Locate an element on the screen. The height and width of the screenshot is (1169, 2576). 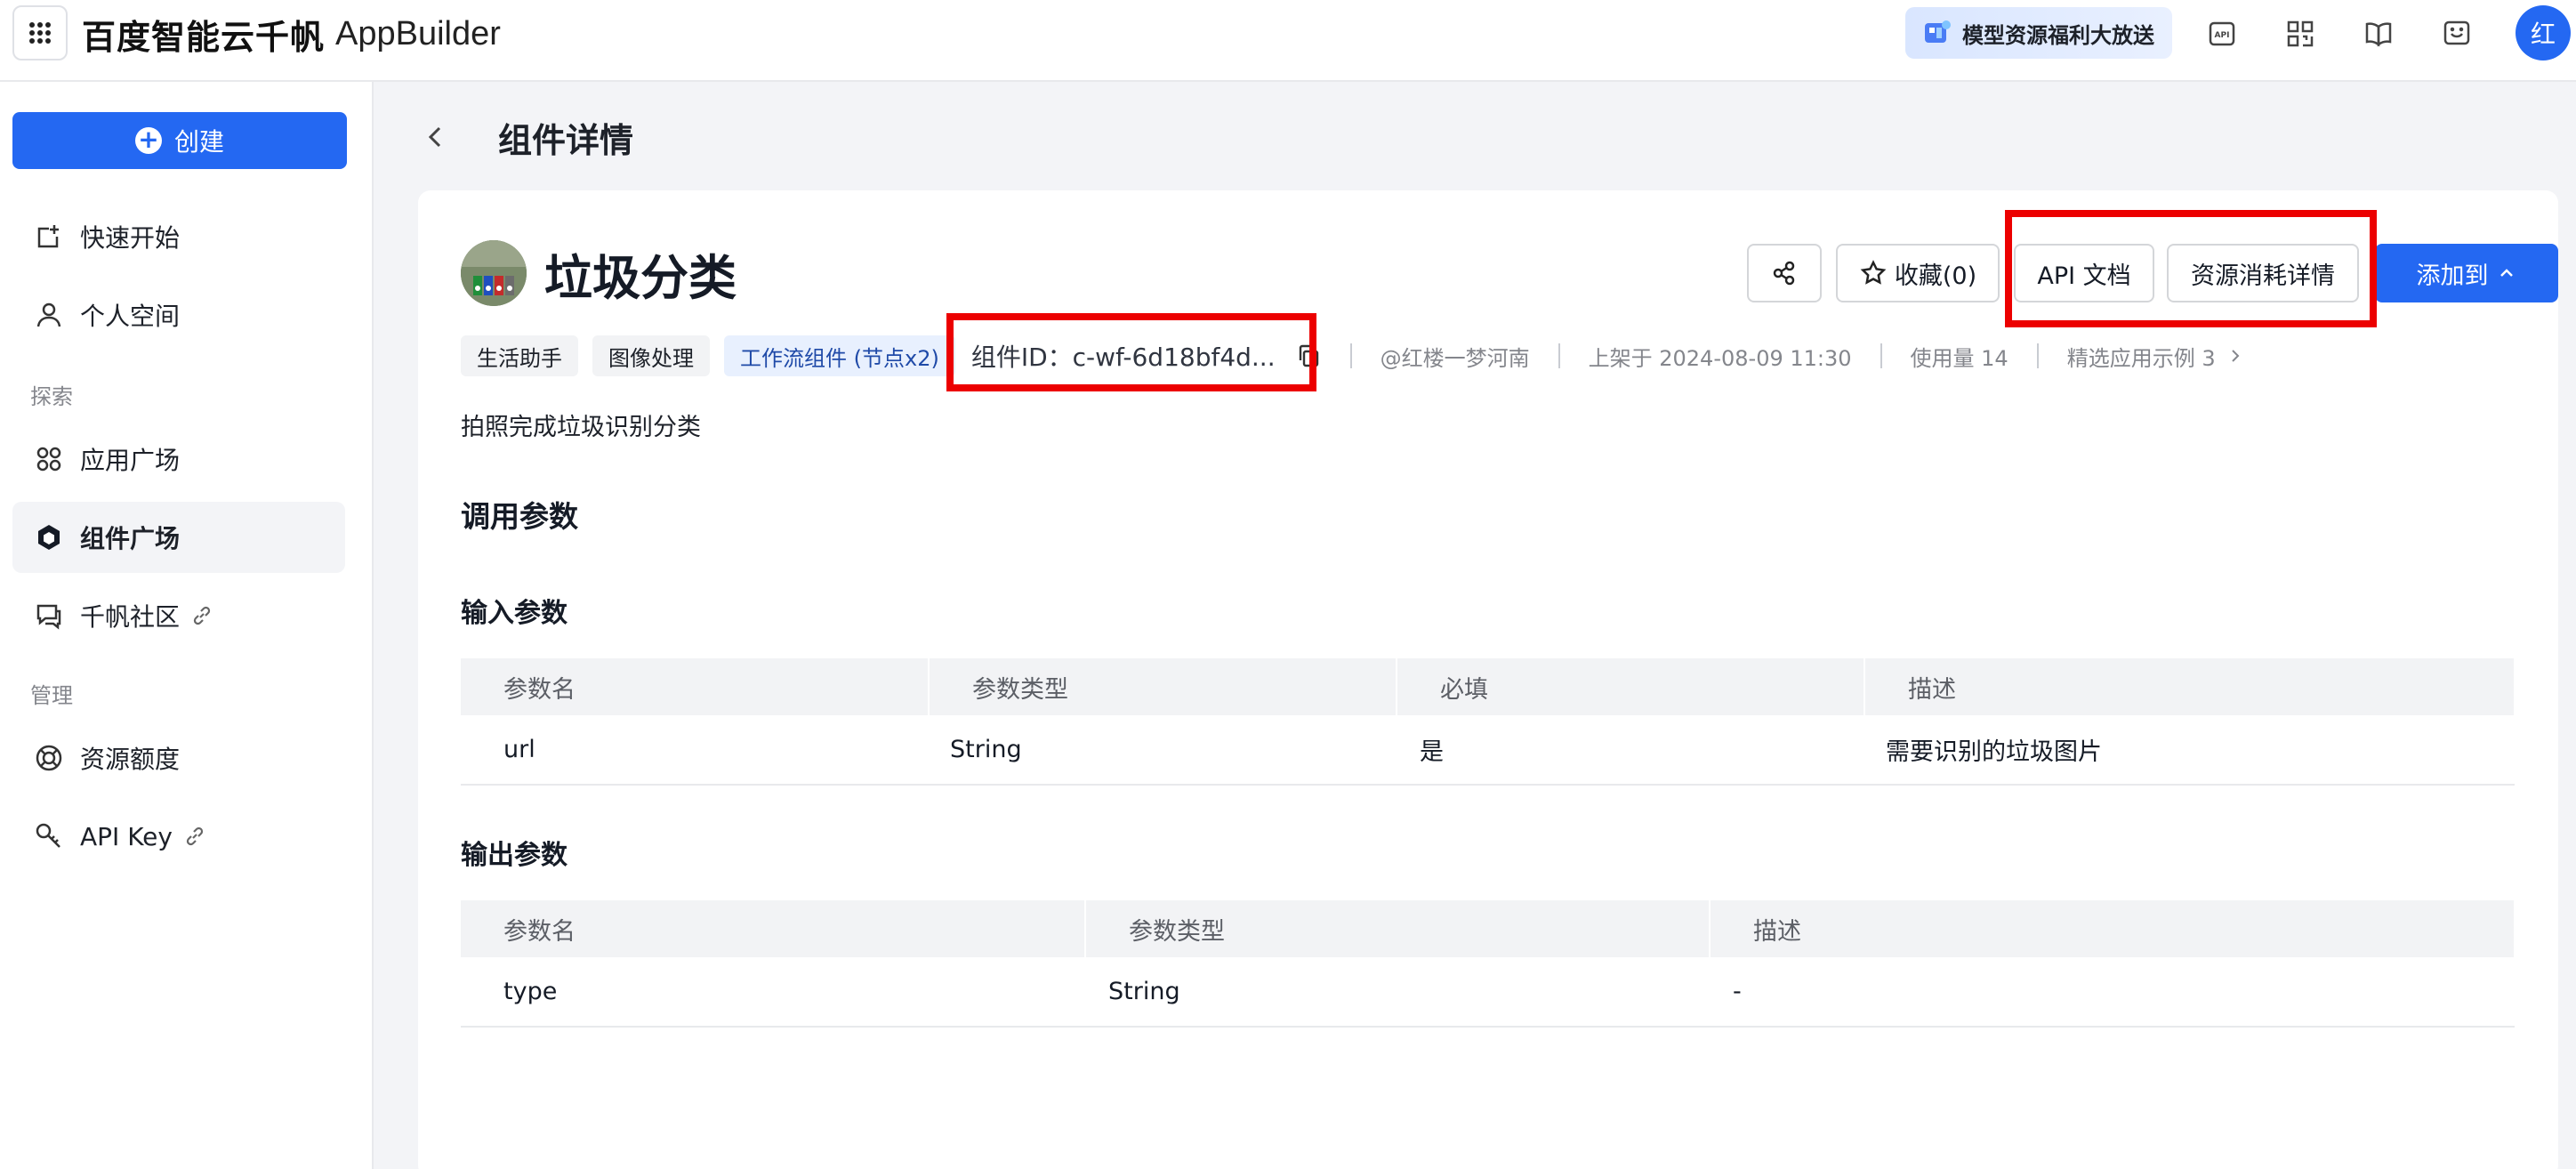
community-icon is located at coordinates (48, 617).